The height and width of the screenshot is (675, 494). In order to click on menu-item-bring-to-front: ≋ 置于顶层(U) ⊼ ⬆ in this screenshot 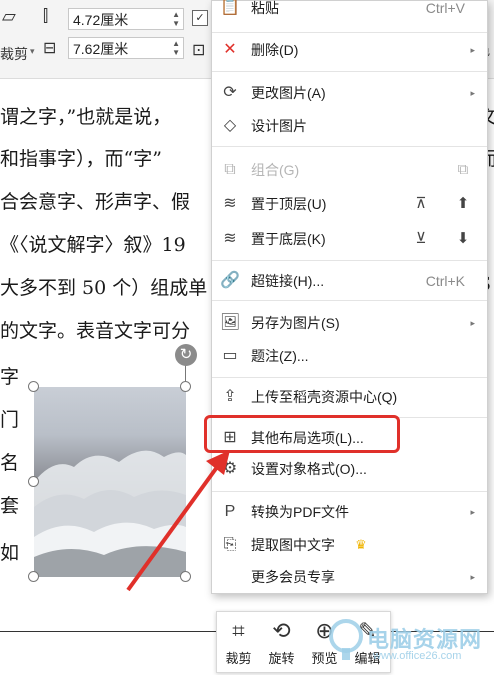, I will do `click(349, 204)`.